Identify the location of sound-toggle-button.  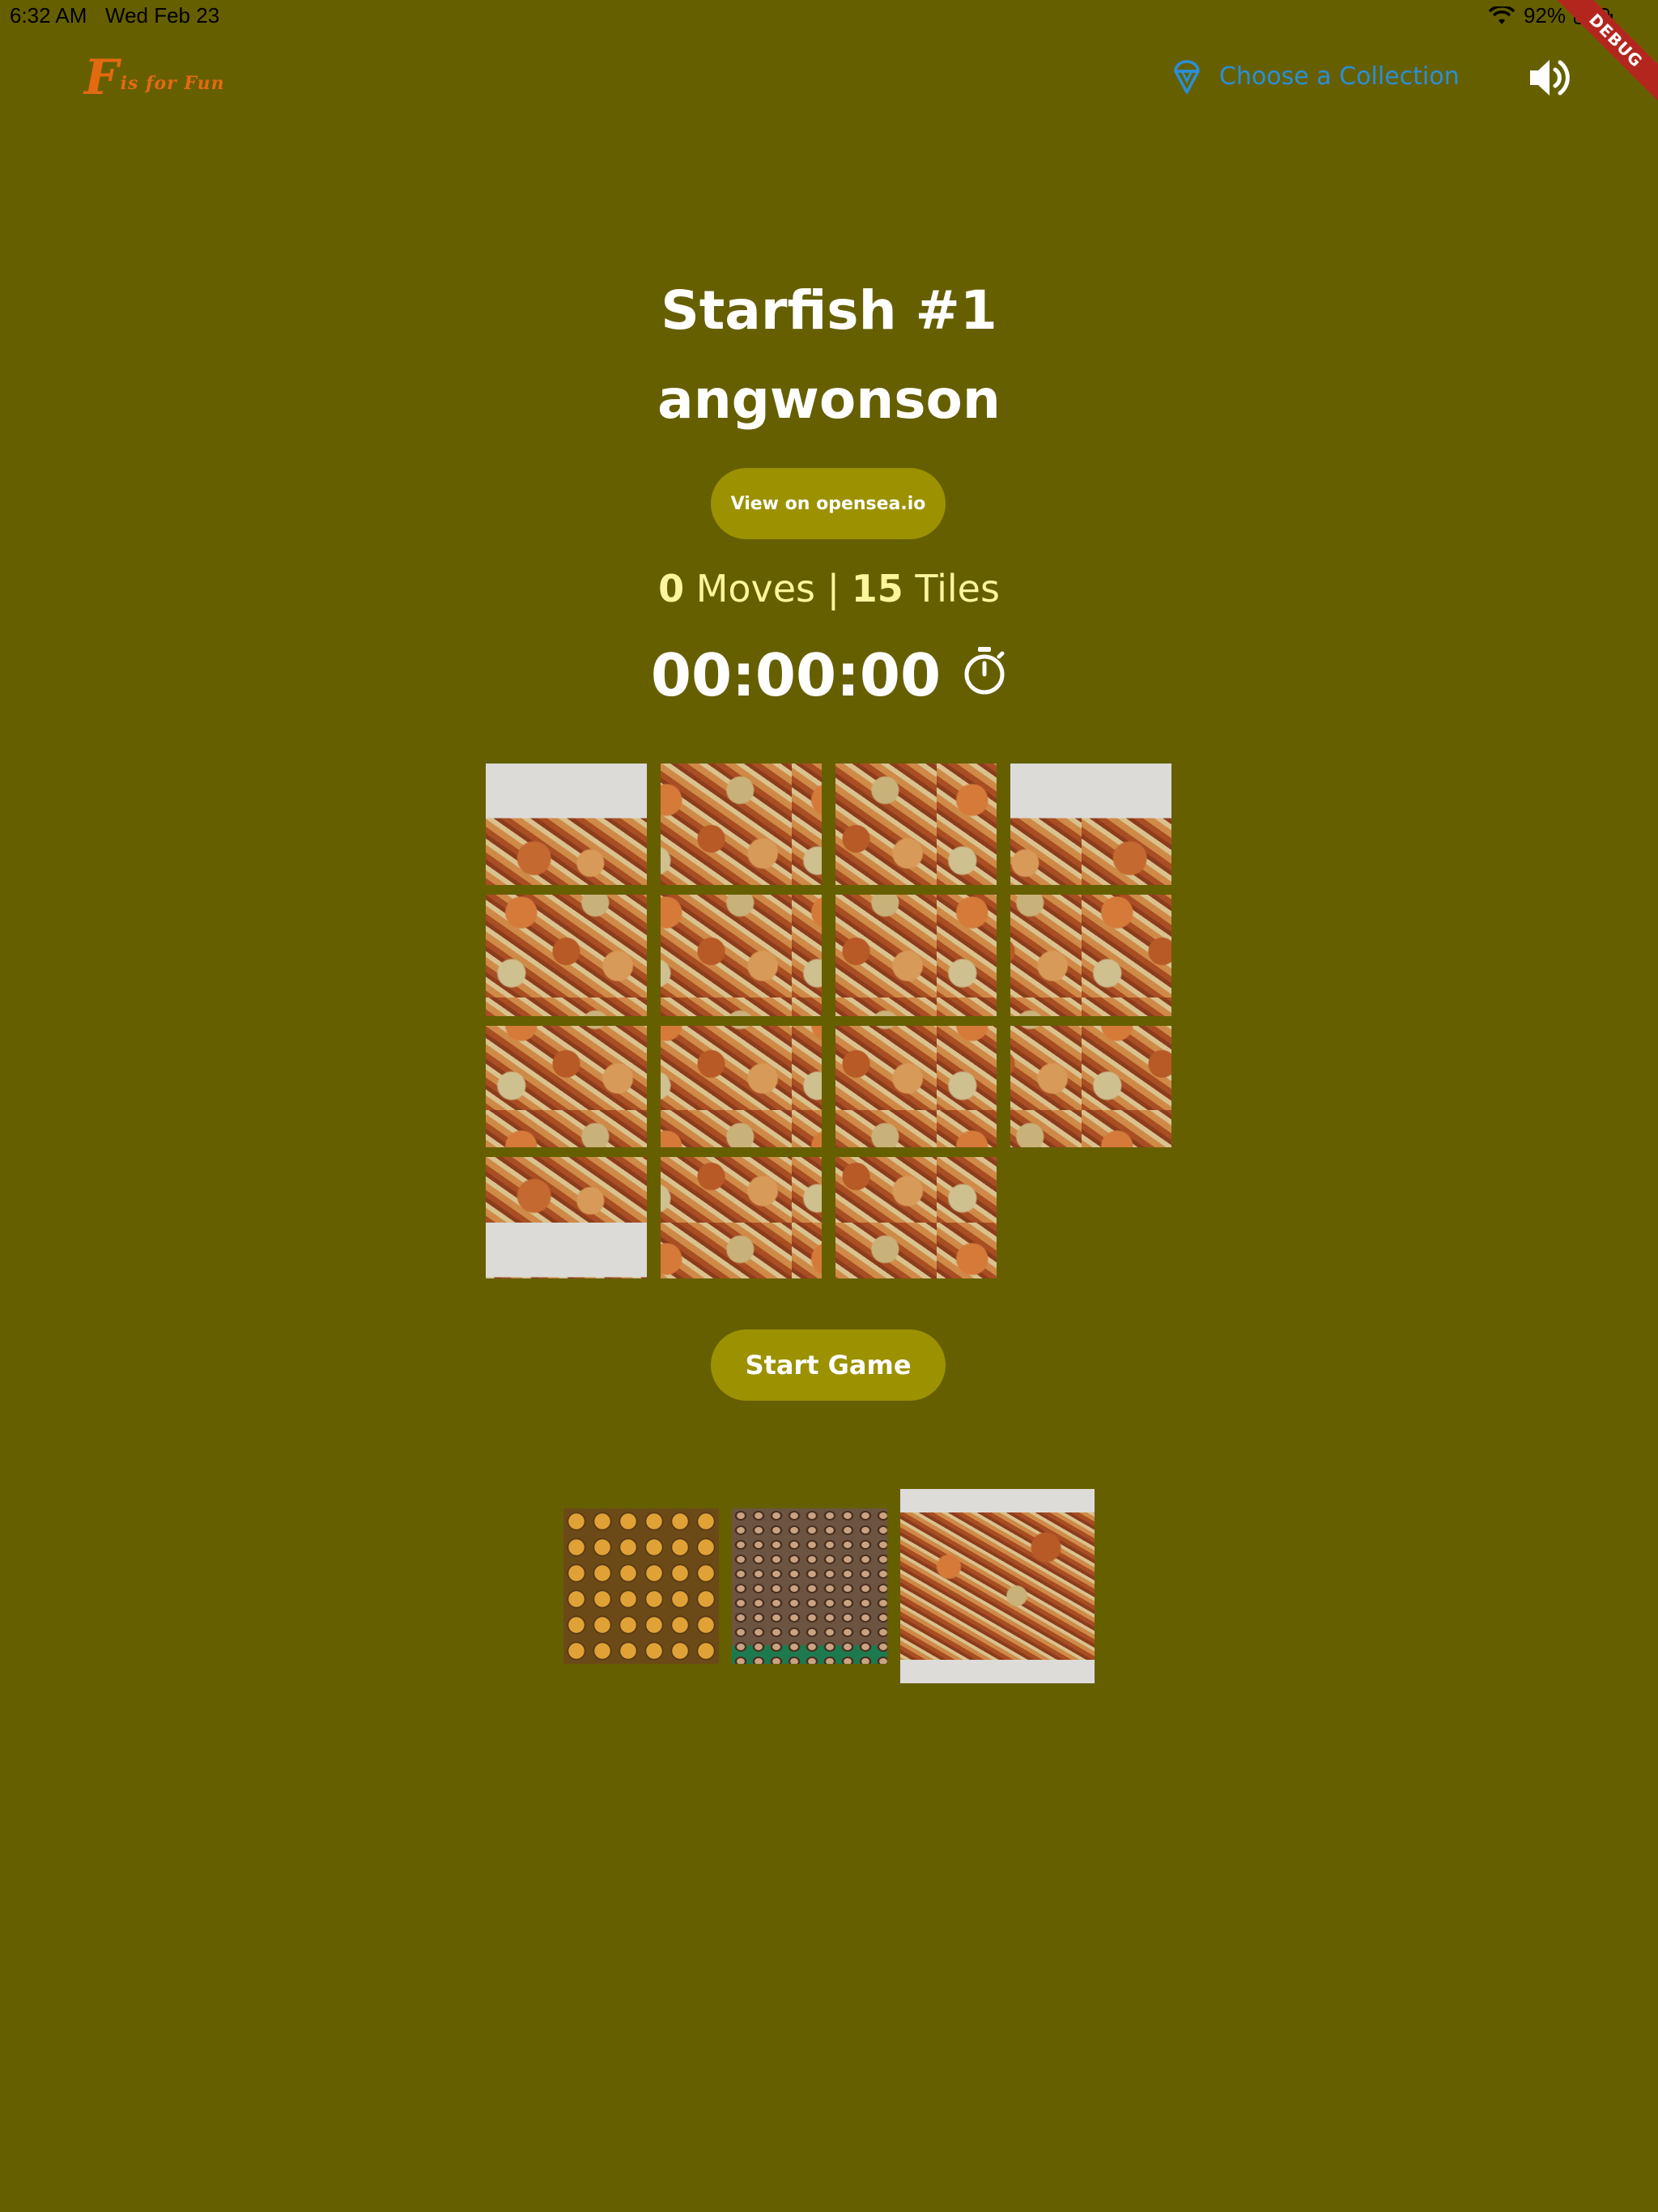
(1549, 79).